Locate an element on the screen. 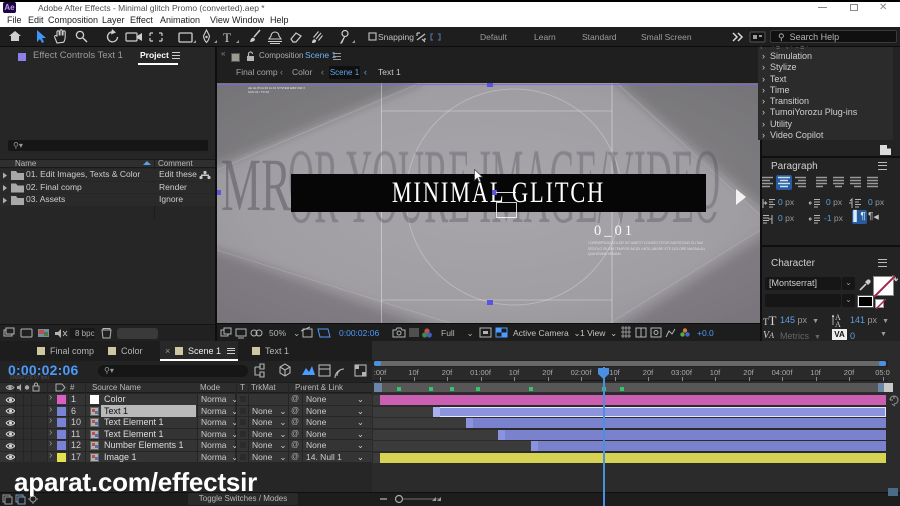 The image size is (900, 506). svg-text: A is located at coordinates (838, 324).